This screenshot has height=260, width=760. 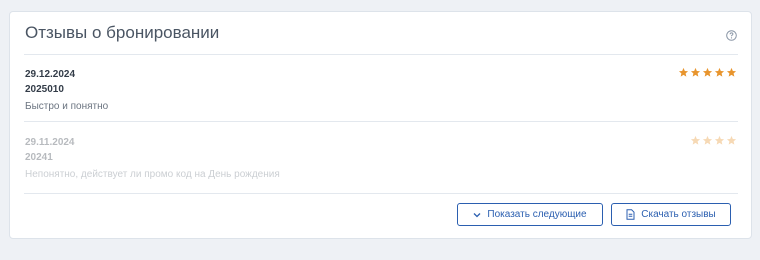 I want to click on download-reviews-button: Скачать отзывы, so click(x=671, y=214).